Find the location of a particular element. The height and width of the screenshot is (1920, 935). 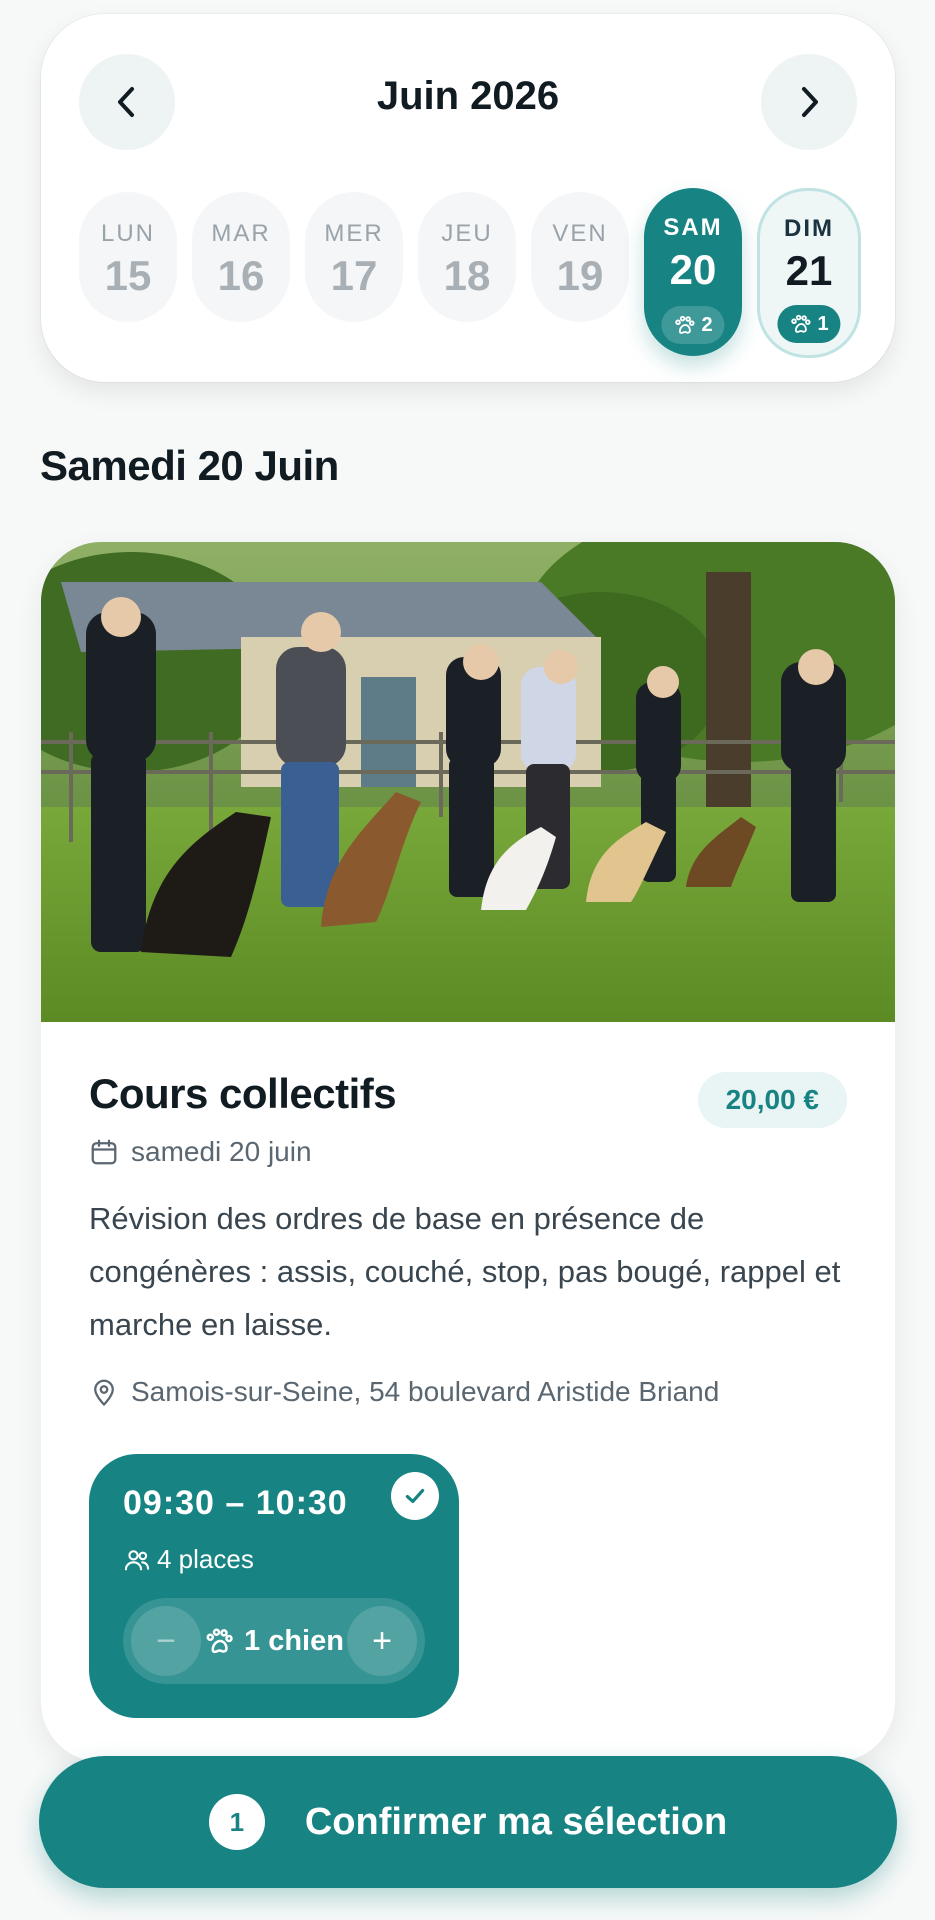

day-name: MER is located at coordinates (354, 233).